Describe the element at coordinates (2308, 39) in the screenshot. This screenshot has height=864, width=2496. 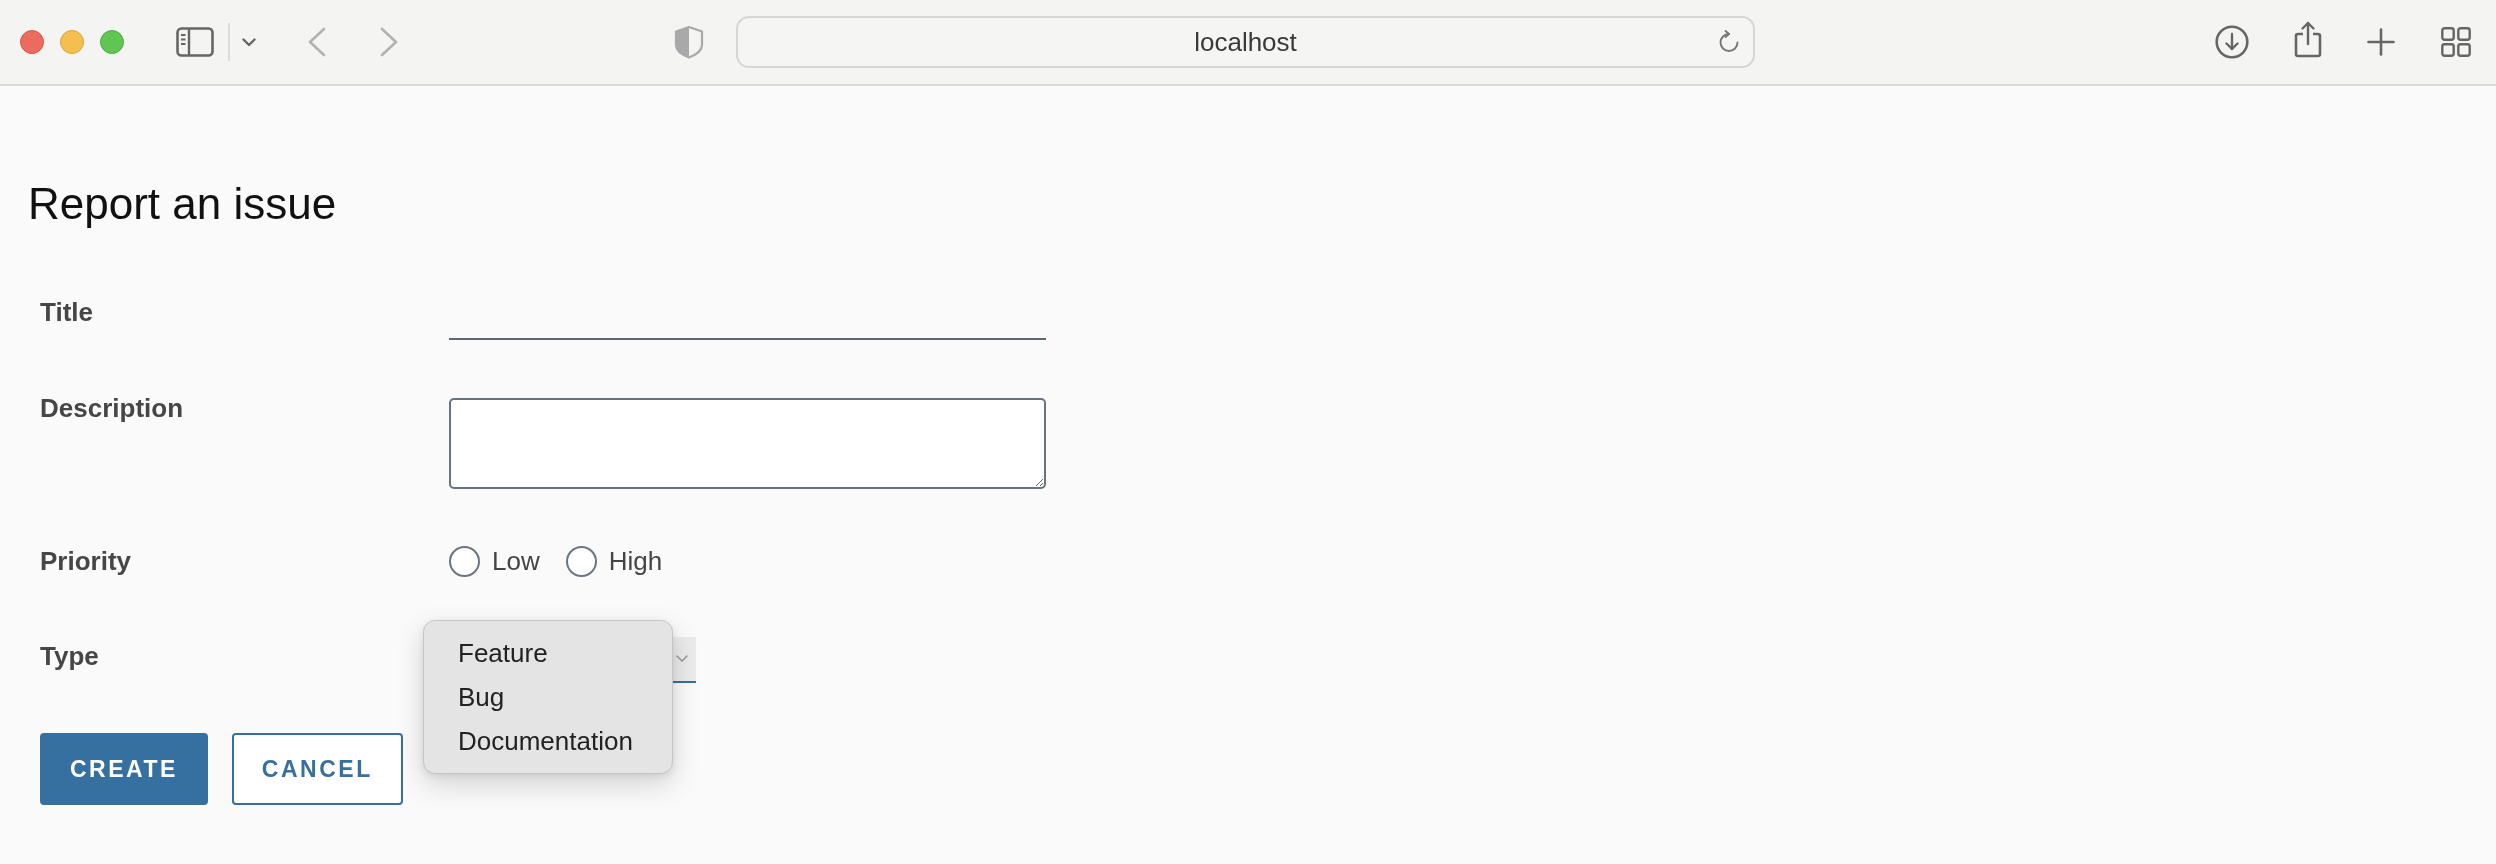
I see `share-icon` at that location.